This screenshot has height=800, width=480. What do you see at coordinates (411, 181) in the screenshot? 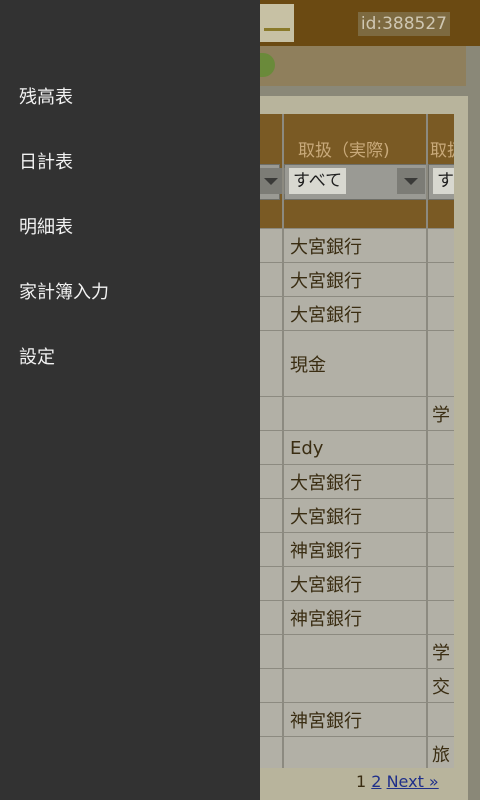
I see `chevron-down-icon` at bounding box center [411, 181].